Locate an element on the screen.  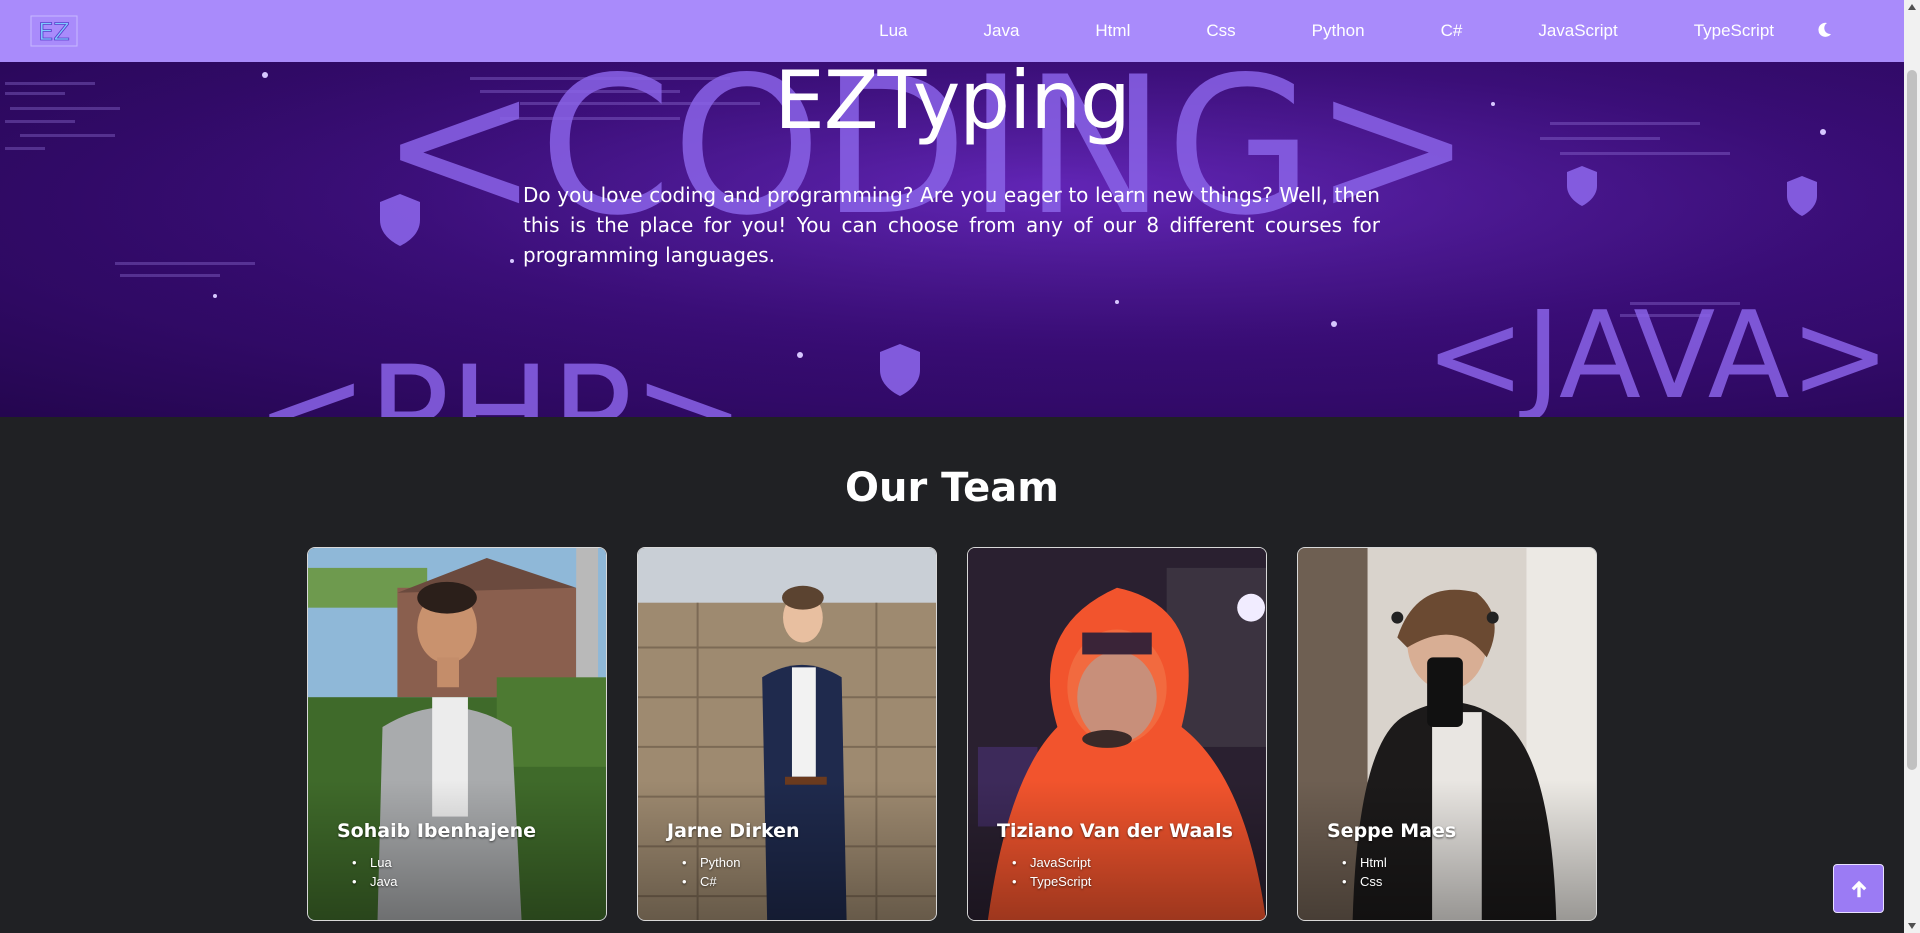
back-to-top-button is located at coordinates (1858, 888).